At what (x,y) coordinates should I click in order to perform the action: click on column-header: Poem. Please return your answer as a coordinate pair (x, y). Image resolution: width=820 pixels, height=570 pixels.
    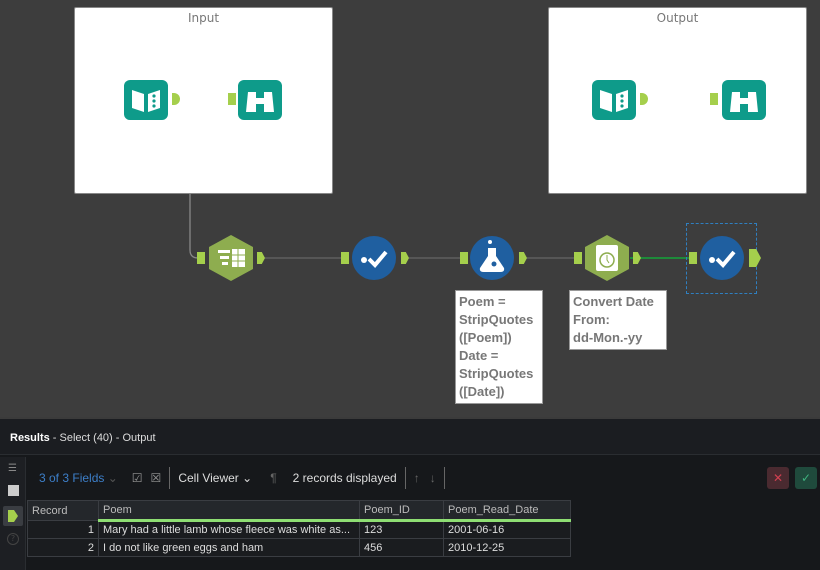
    Looking at the image, I should click on (229, 511).